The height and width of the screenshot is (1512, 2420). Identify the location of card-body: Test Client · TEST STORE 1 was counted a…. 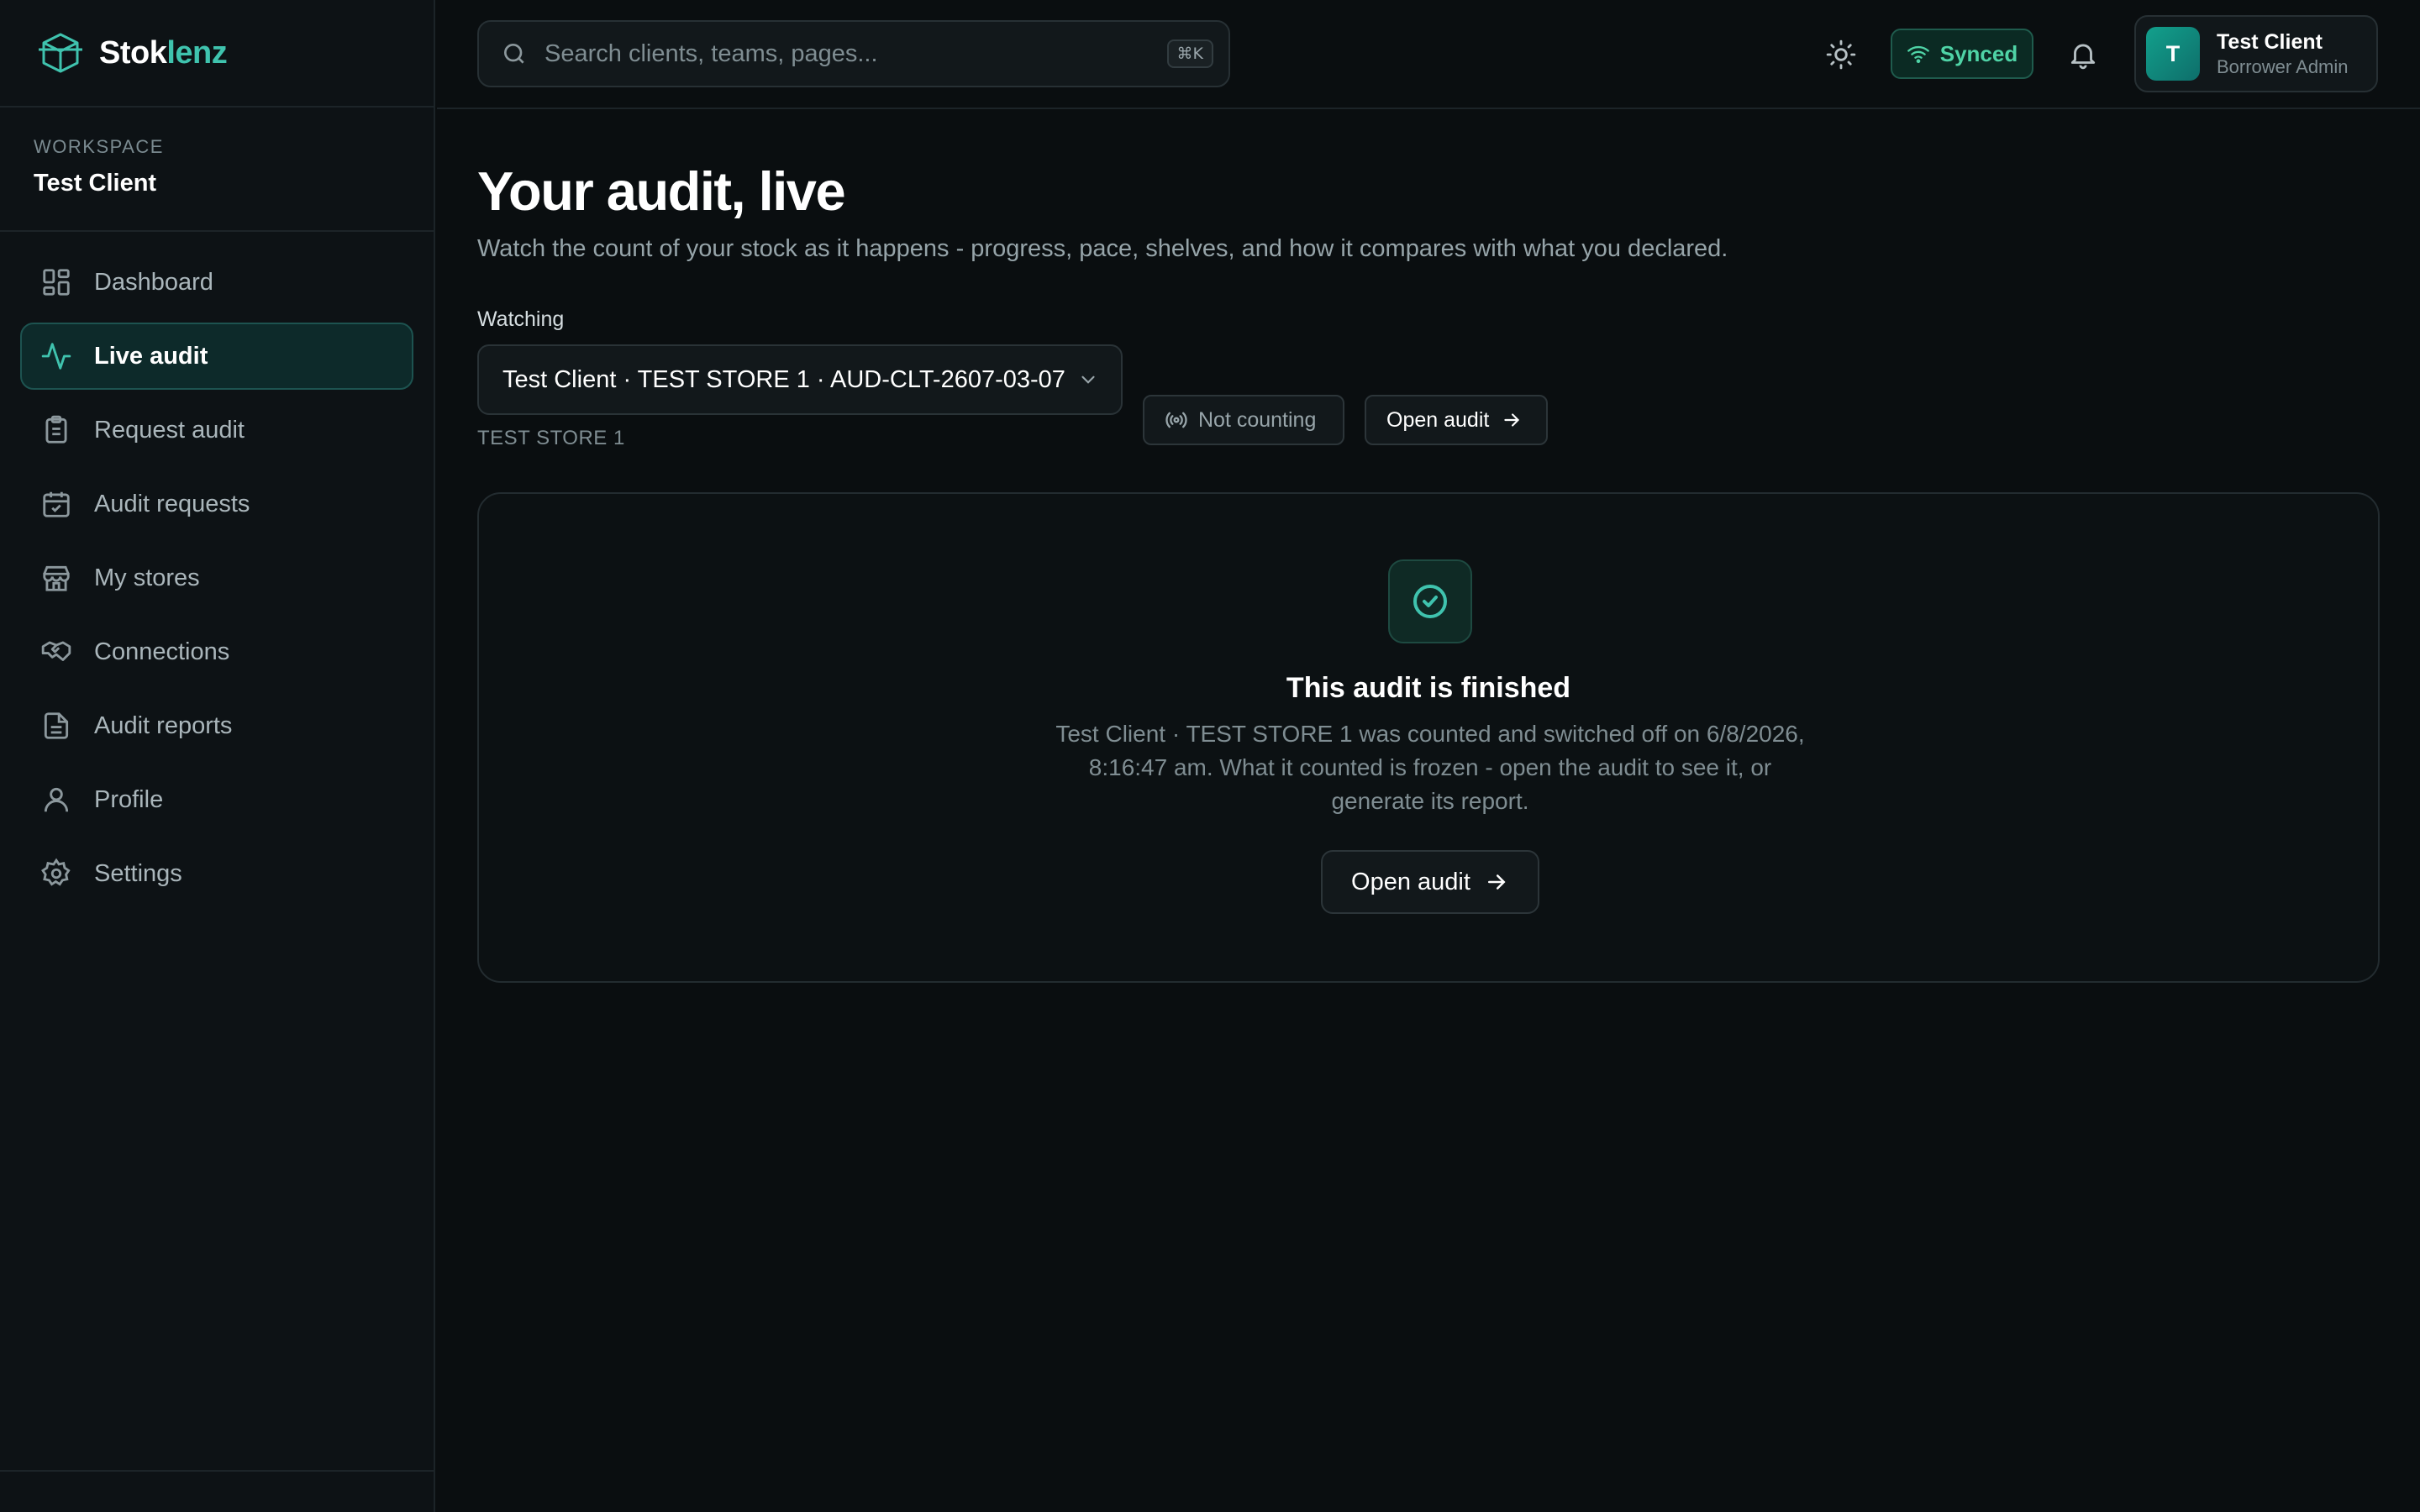
(1430, 767).